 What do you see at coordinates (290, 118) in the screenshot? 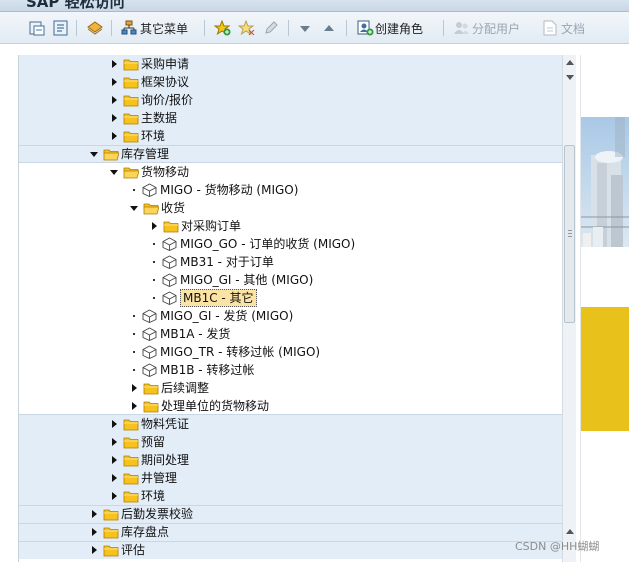
I see `tree-folder-node: 主数据` at bounding box center [290, 118].